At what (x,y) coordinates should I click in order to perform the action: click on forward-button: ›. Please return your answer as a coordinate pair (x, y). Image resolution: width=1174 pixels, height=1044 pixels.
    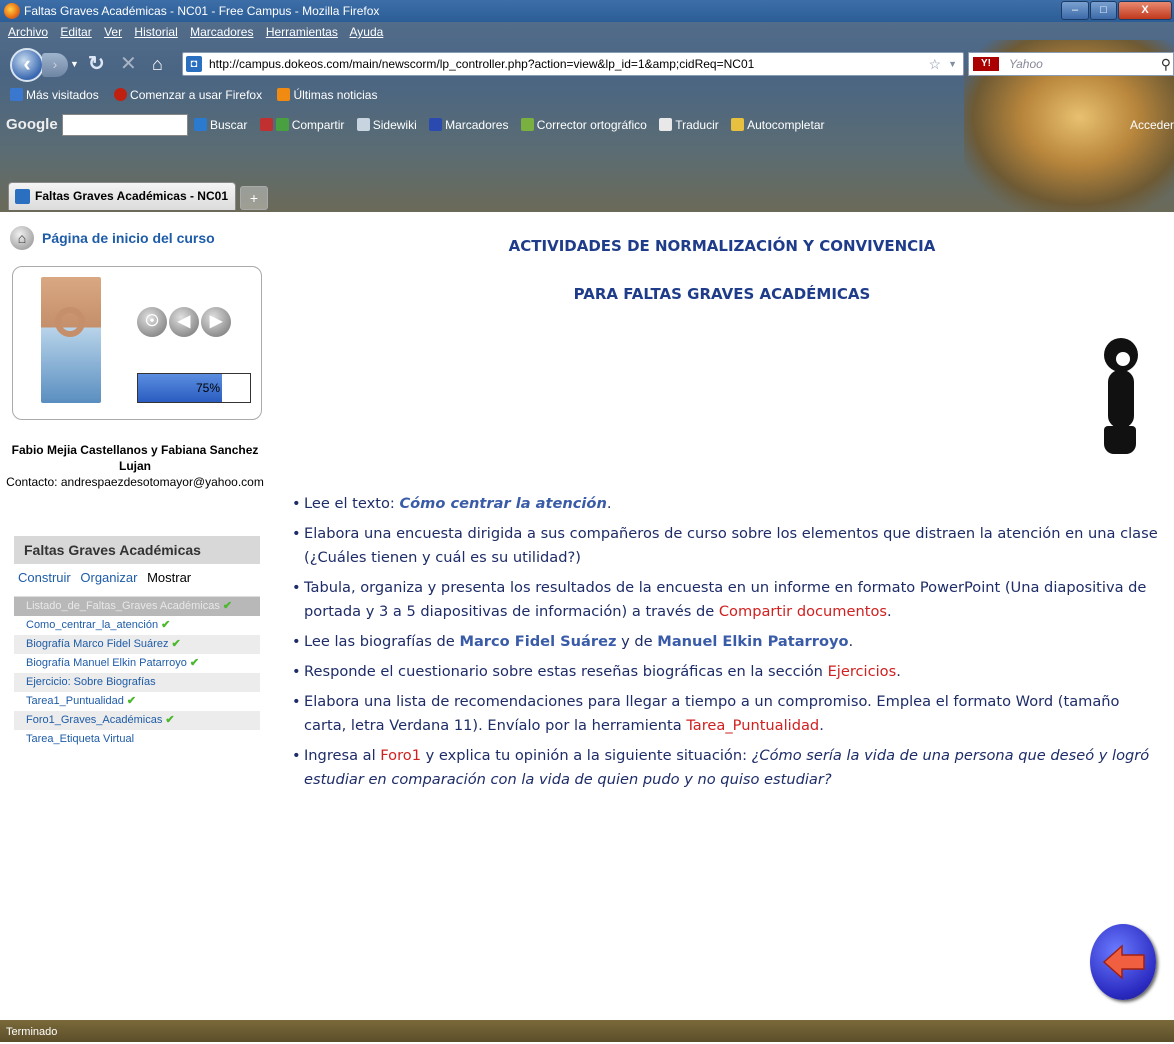
    Looking at the image, I should click on (55, 65).